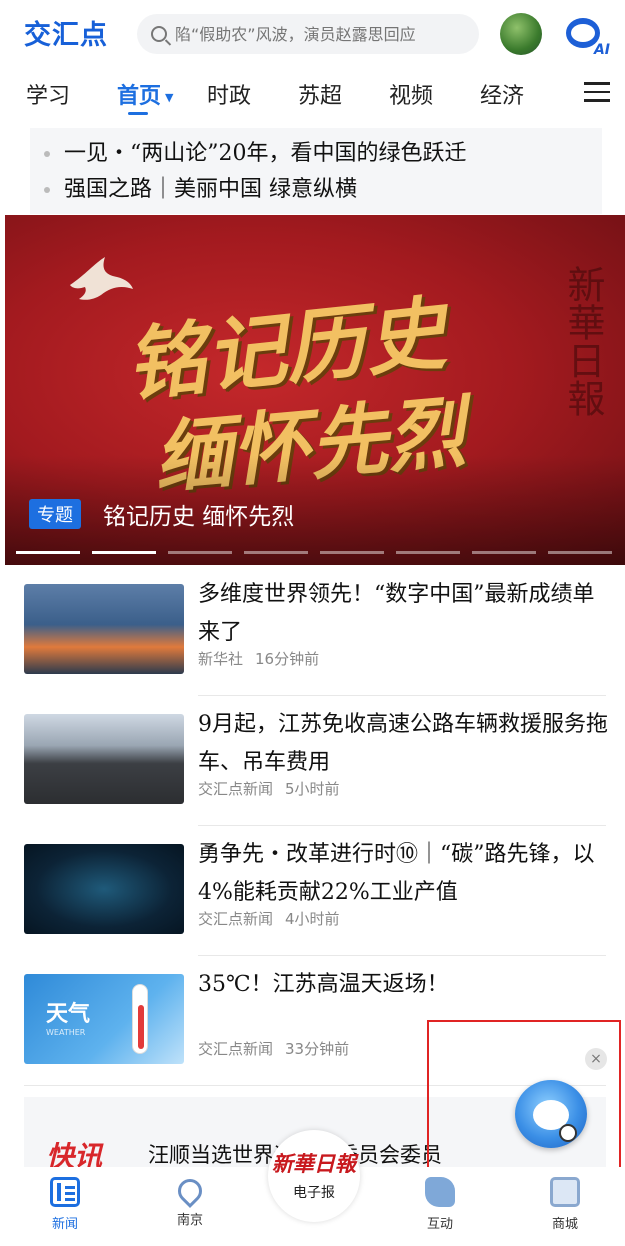 The height and width of the screenshot is (1246, 625). I want to click on tab-politics: 时政, so click(229, 94).